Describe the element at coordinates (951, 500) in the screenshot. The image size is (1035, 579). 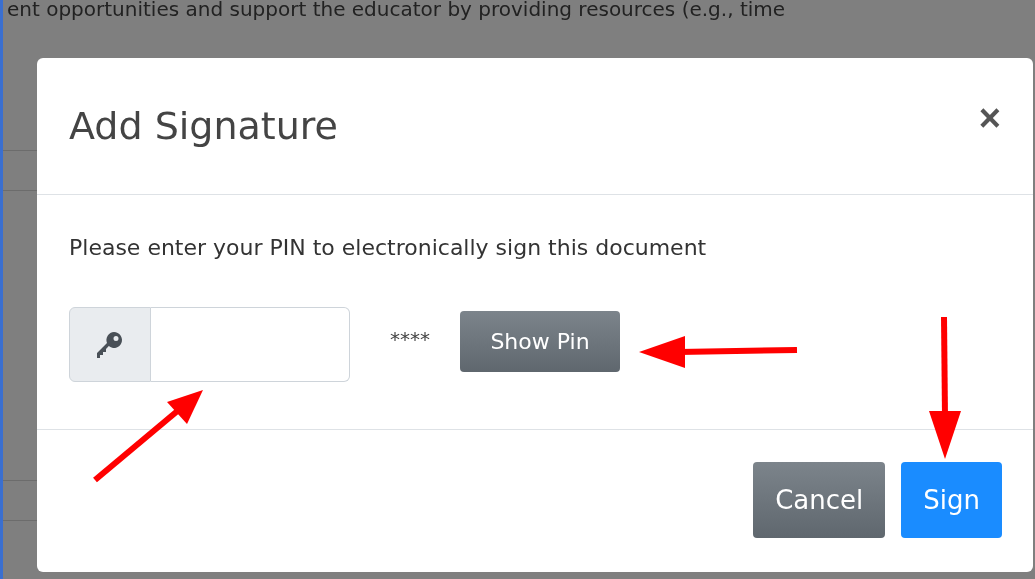
I see `sign-button: Sign` at that location.